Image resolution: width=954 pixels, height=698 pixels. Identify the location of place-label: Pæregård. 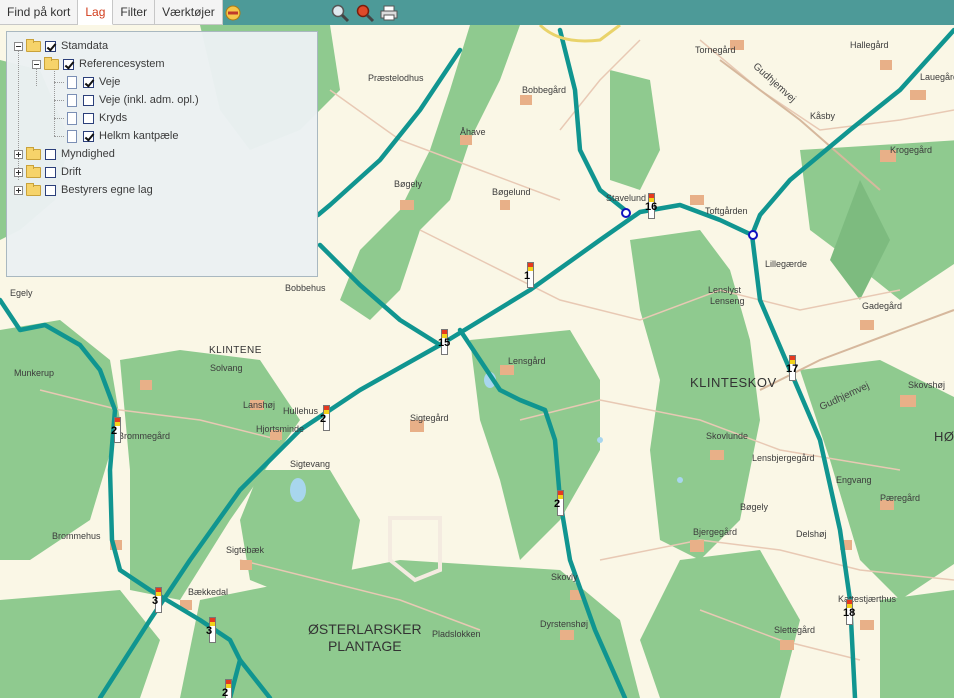
(900, 498).